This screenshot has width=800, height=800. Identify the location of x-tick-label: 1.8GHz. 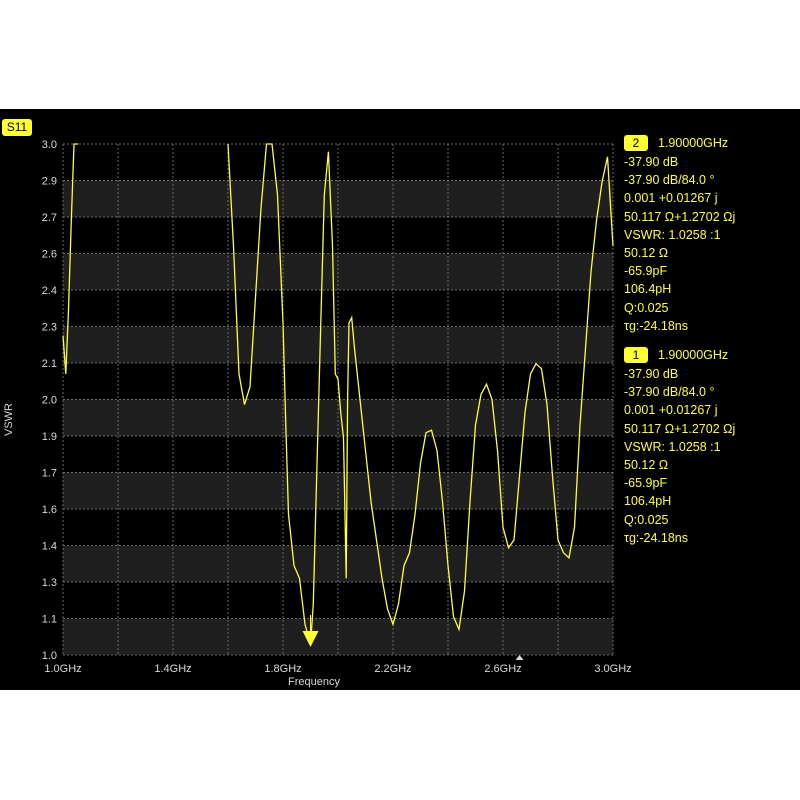
(282, 669).